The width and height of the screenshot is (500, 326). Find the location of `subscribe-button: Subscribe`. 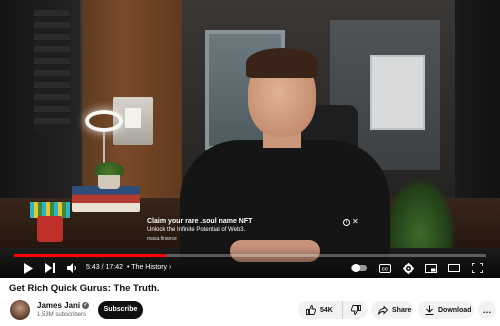

subscribe-button: Subscribe is located at coordinates (120, 310).